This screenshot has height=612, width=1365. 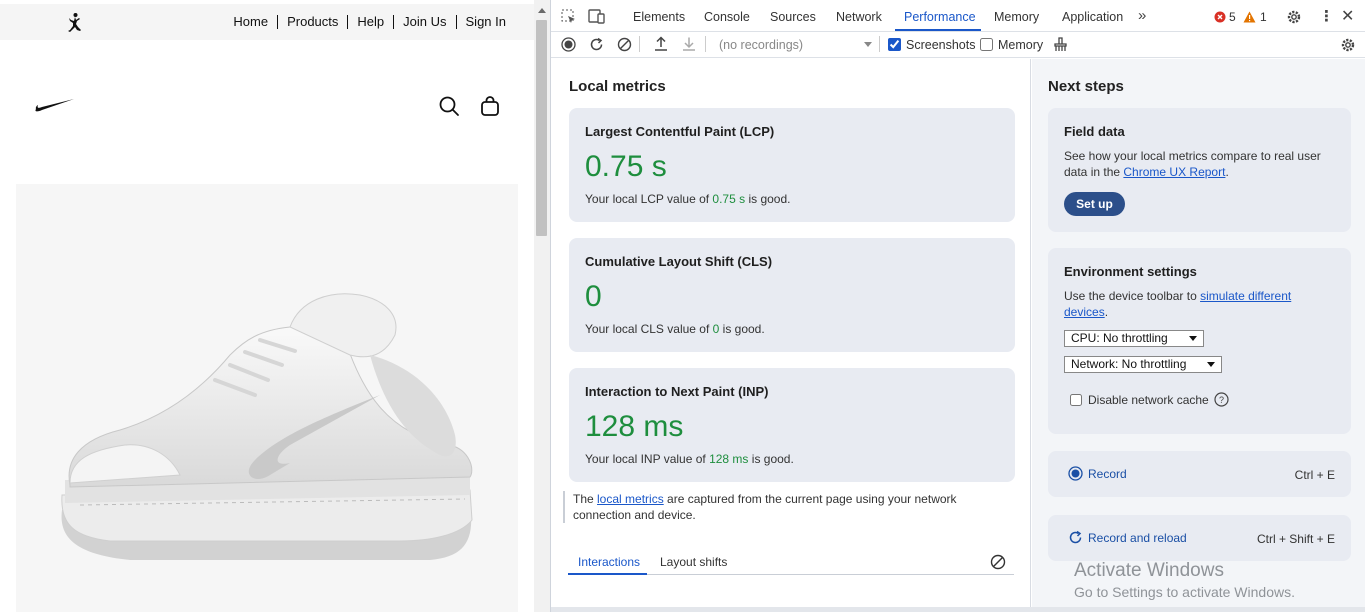 I want to click on help-icon: ?, so click(x=1221, y=399).